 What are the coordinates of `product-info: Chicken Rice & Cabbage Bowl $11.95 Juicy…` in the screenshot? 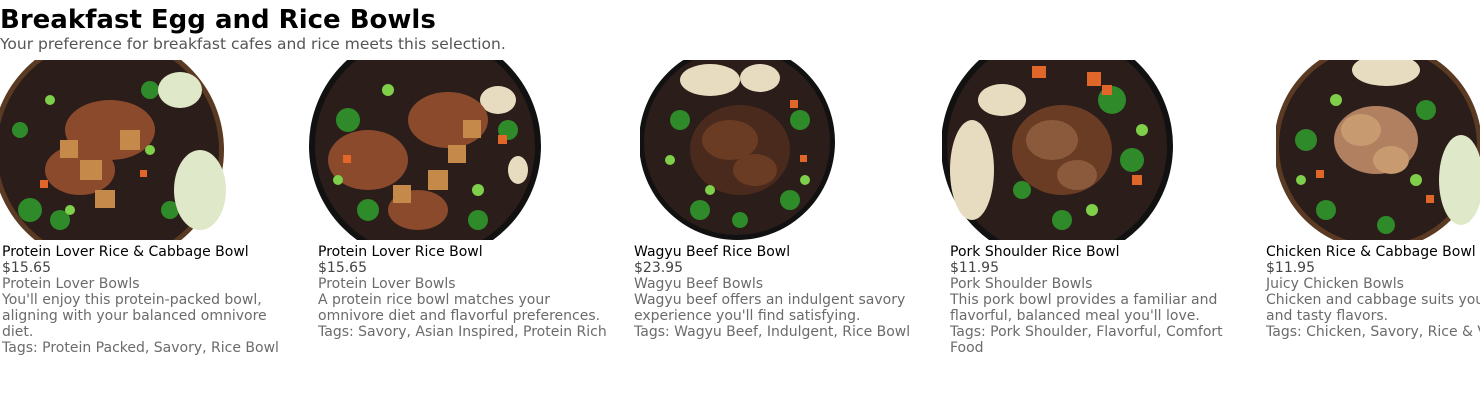 It's located at (1373, 292).